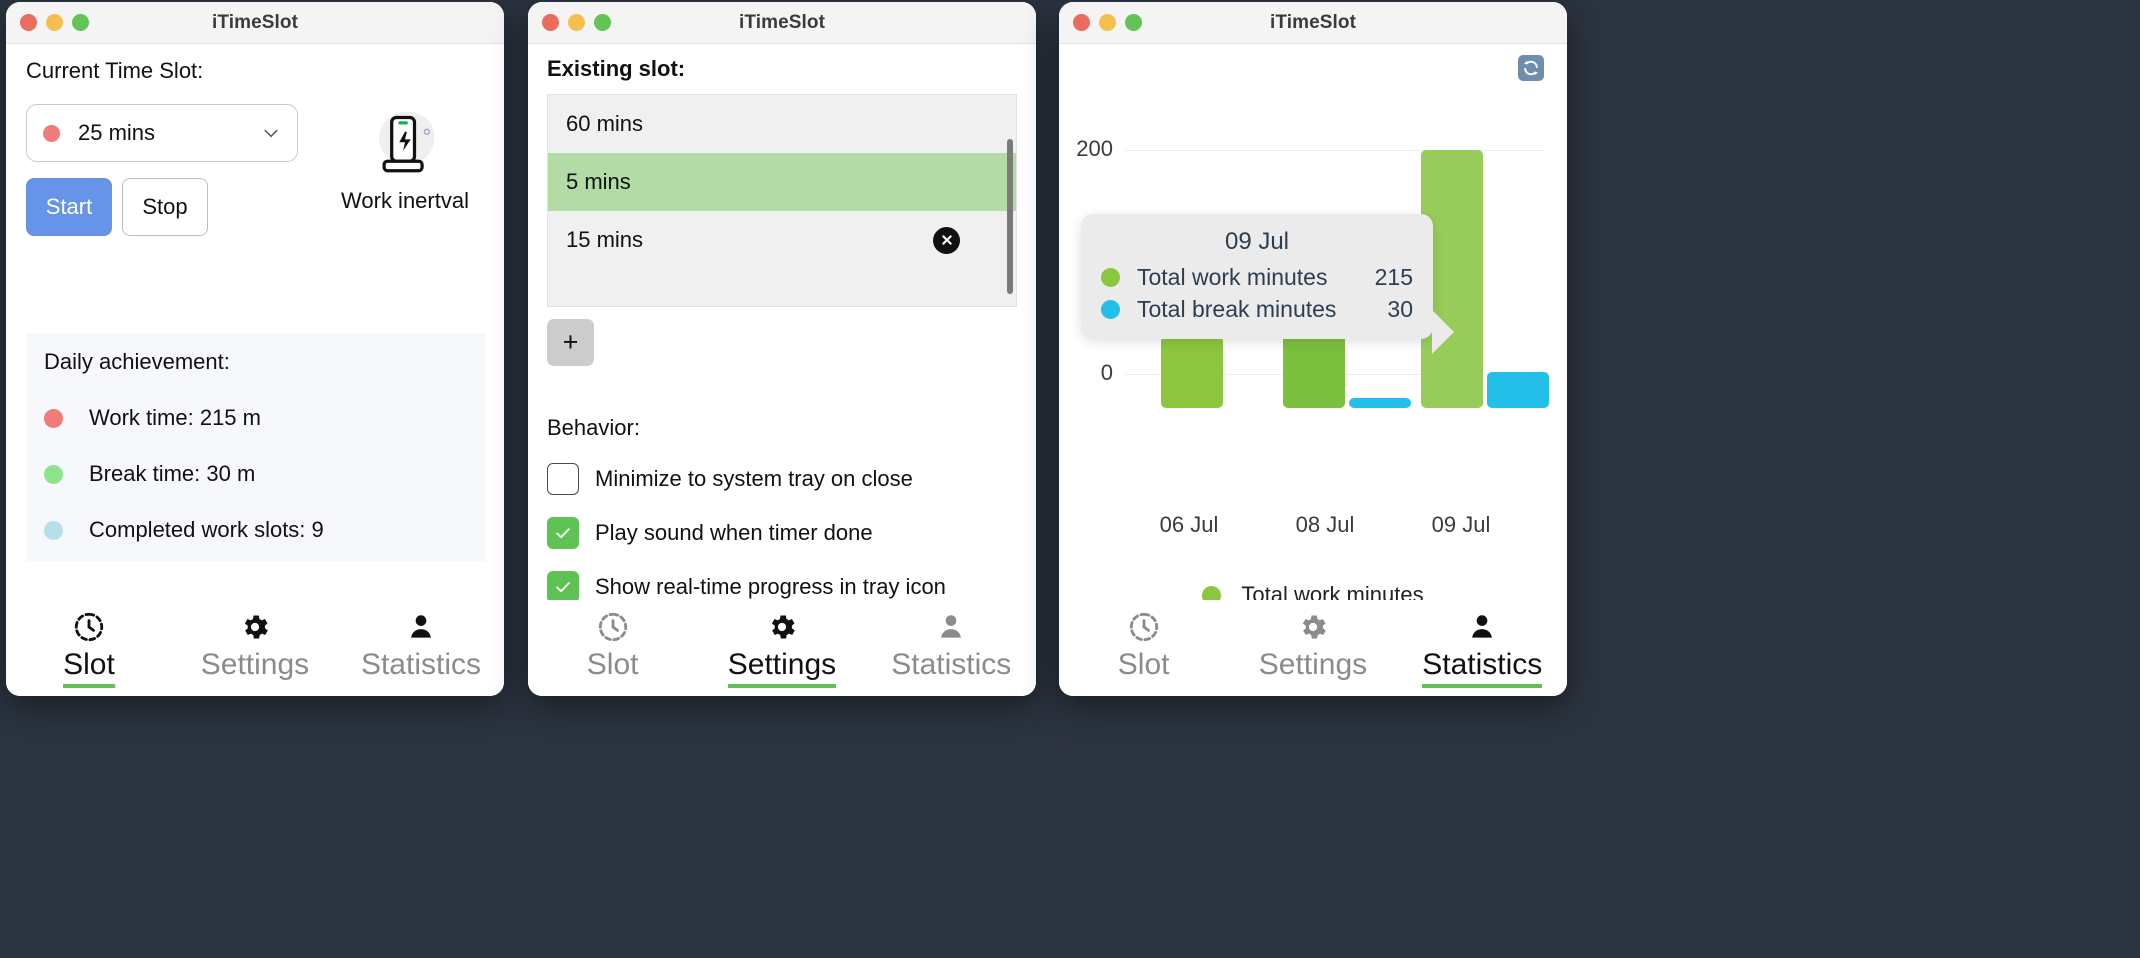 Image resolution: width=2140 pixels, height=958 pixels. Describe the element at coordinates (563, 585) in the screenshot. I see `checkbox-tray-progress` at that location.